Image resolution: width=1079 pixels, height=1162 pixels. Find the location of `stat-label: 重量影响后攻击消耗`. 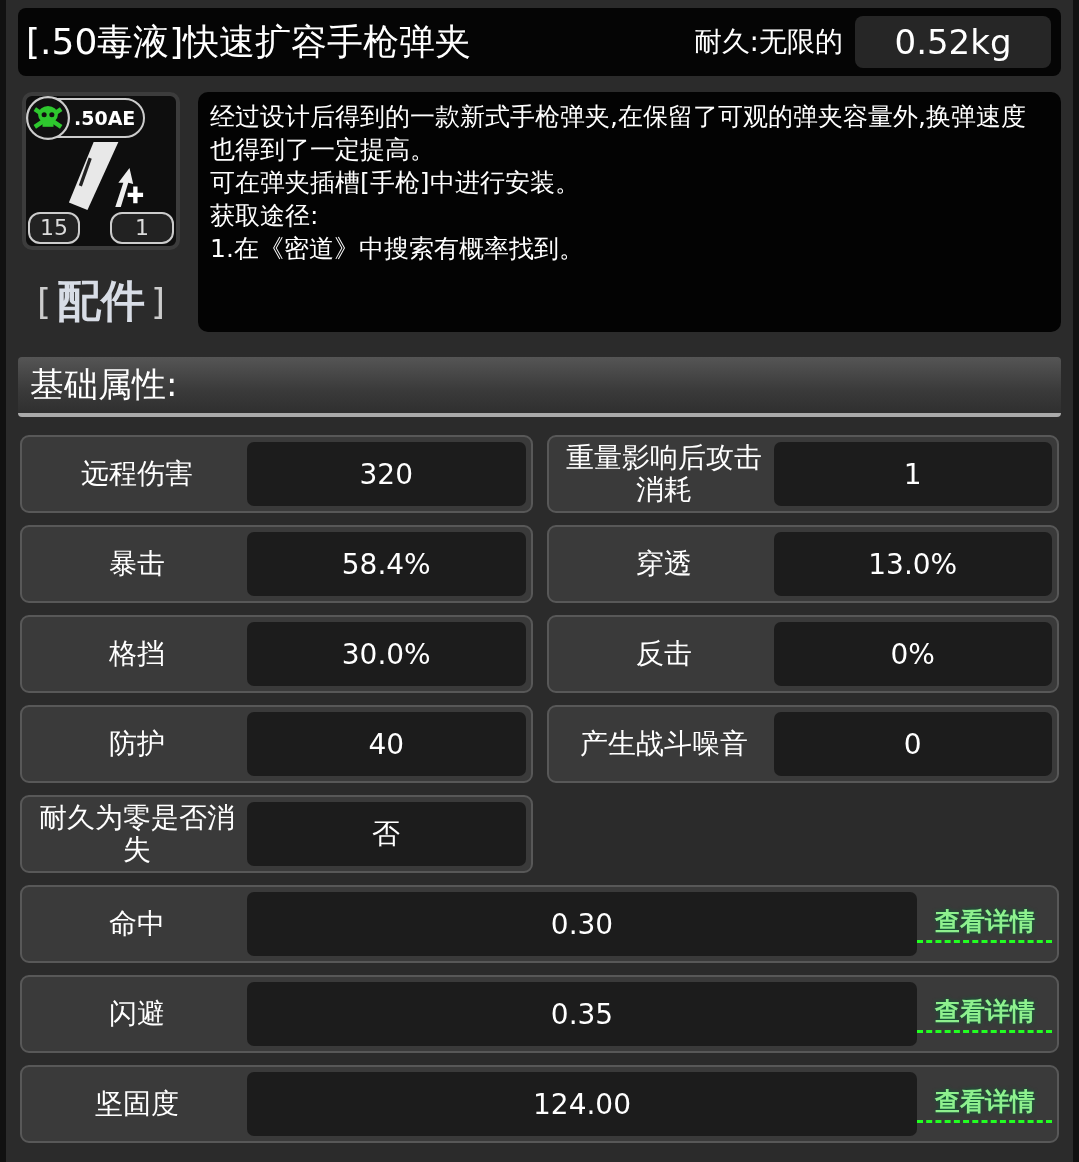

stat-label: 重量影响后攻击消耗 is located at coordinates (663, 474).